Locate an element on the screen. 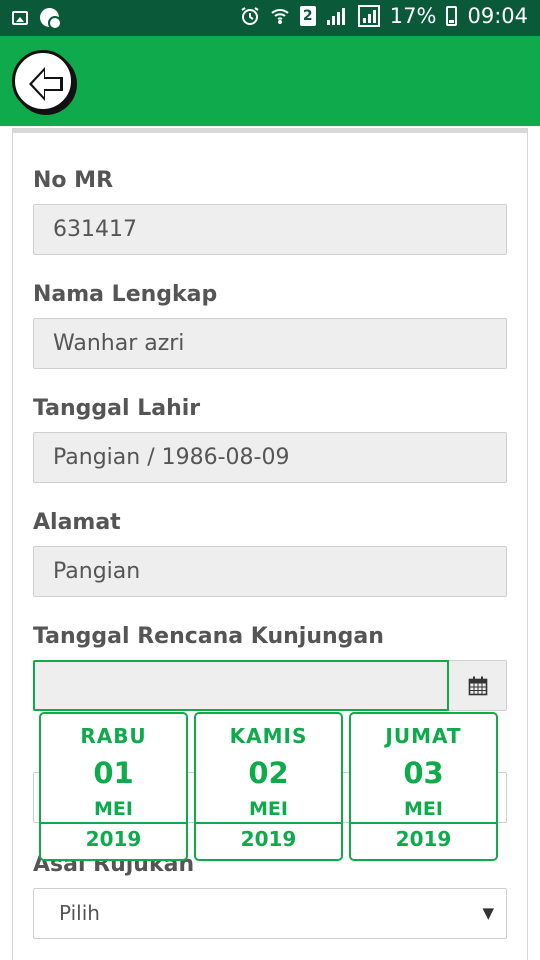 The height and width of the screenshot is (960, 540). signal-sim2-icon is located at coordinates (368, 16).